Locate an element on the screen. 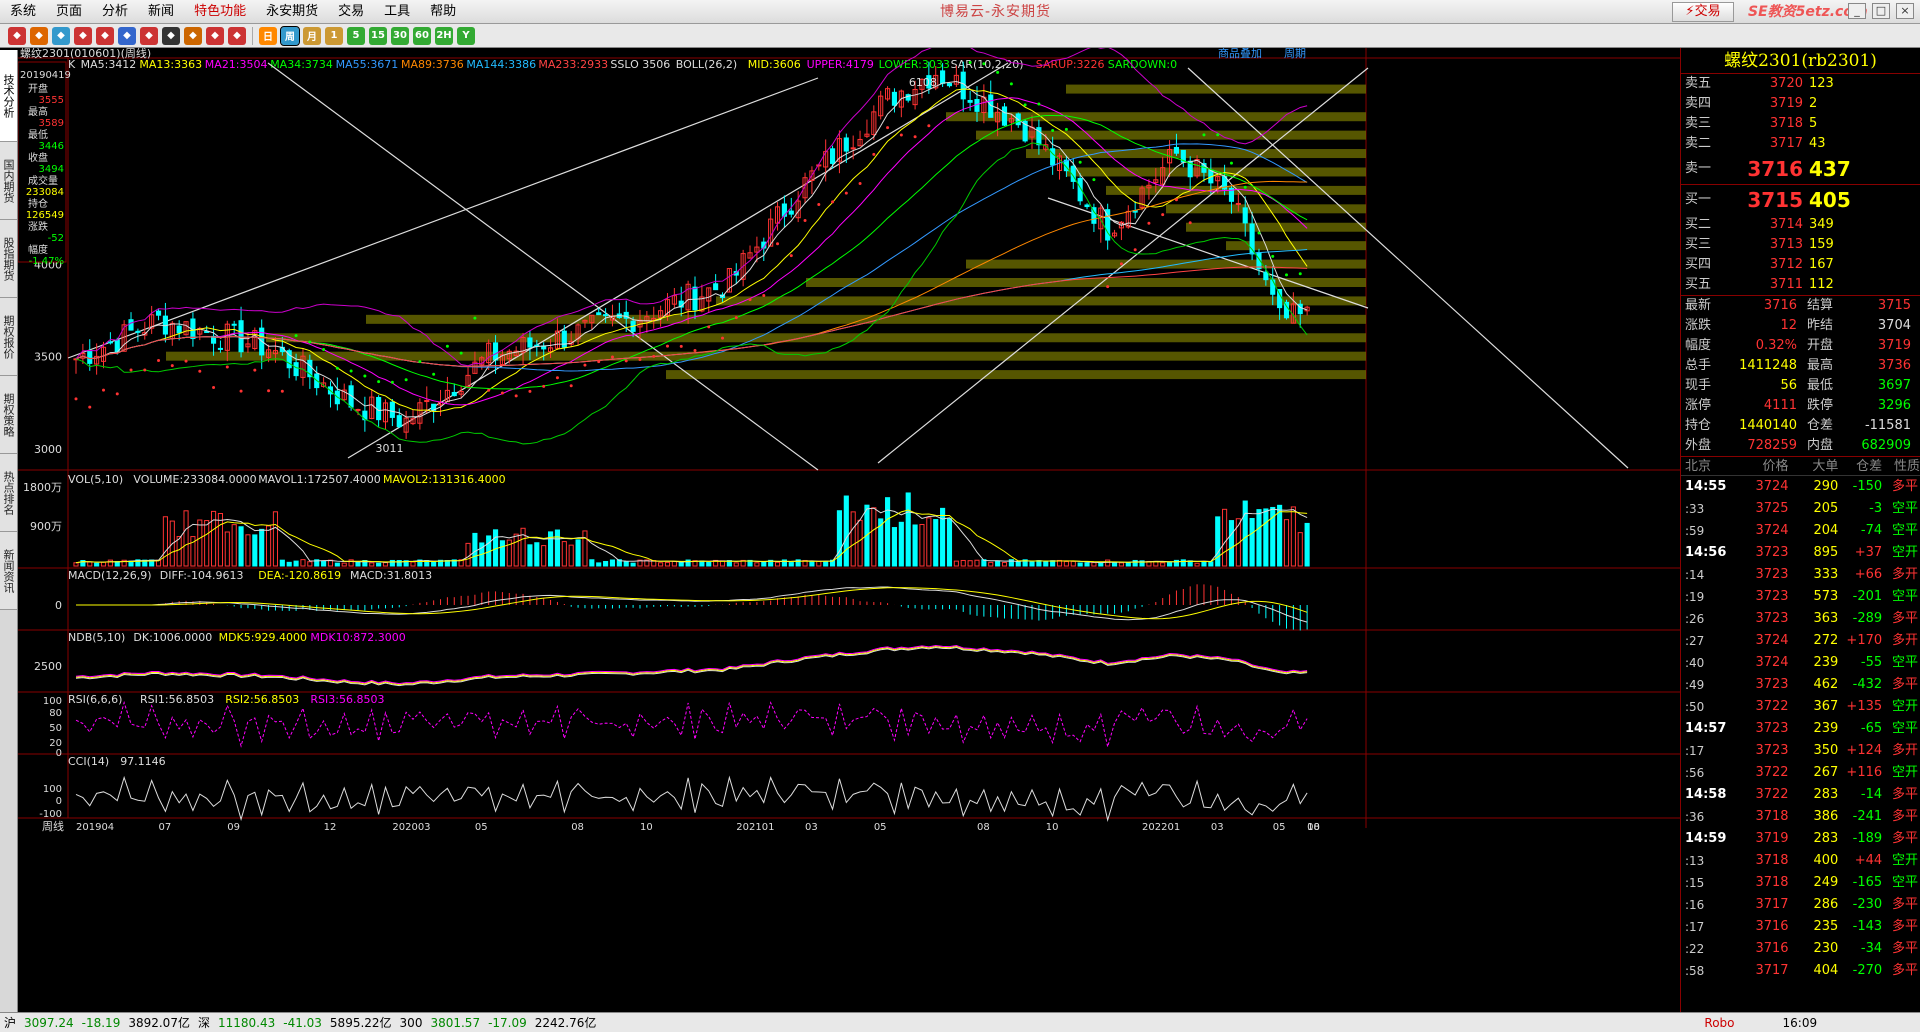  tick-volume: 400 is located at coordinates (1826, 860).